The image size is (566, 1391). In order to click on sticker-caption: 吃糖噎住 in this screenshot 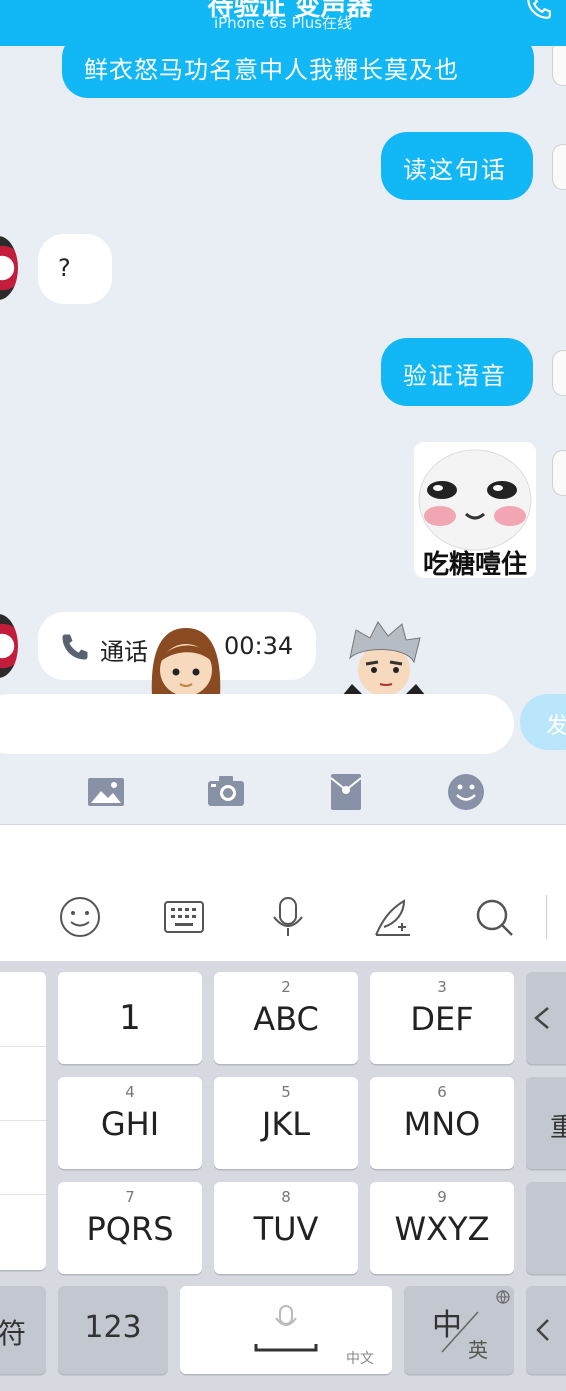, I will do `click(474, 564)`.